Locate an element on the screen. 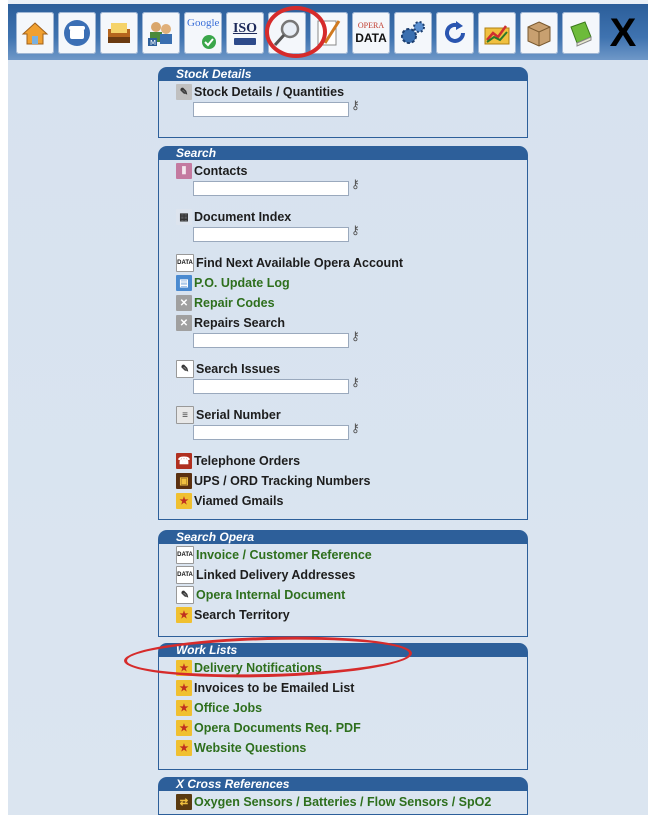  gears-icon is located at coordinates (413, 33).